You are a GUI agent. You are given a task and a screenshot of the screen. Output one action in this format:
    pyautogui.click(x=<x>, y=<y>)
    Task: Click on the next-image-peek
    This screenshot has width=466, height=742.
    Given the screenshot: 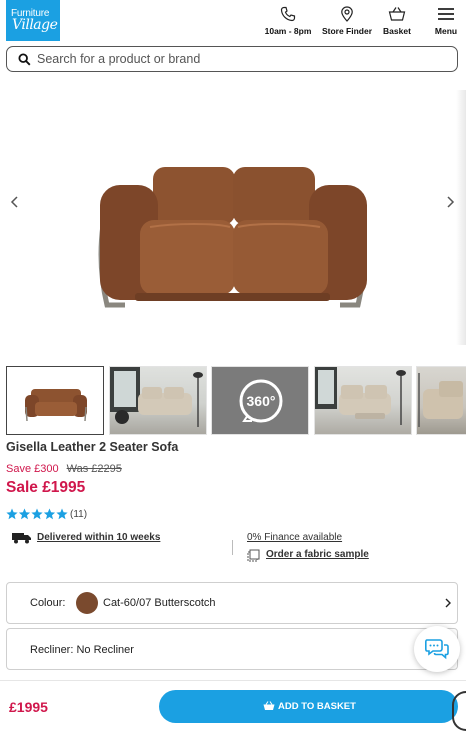 What is the action you would take?
    pyautogui.click(x=461, y=217)
    